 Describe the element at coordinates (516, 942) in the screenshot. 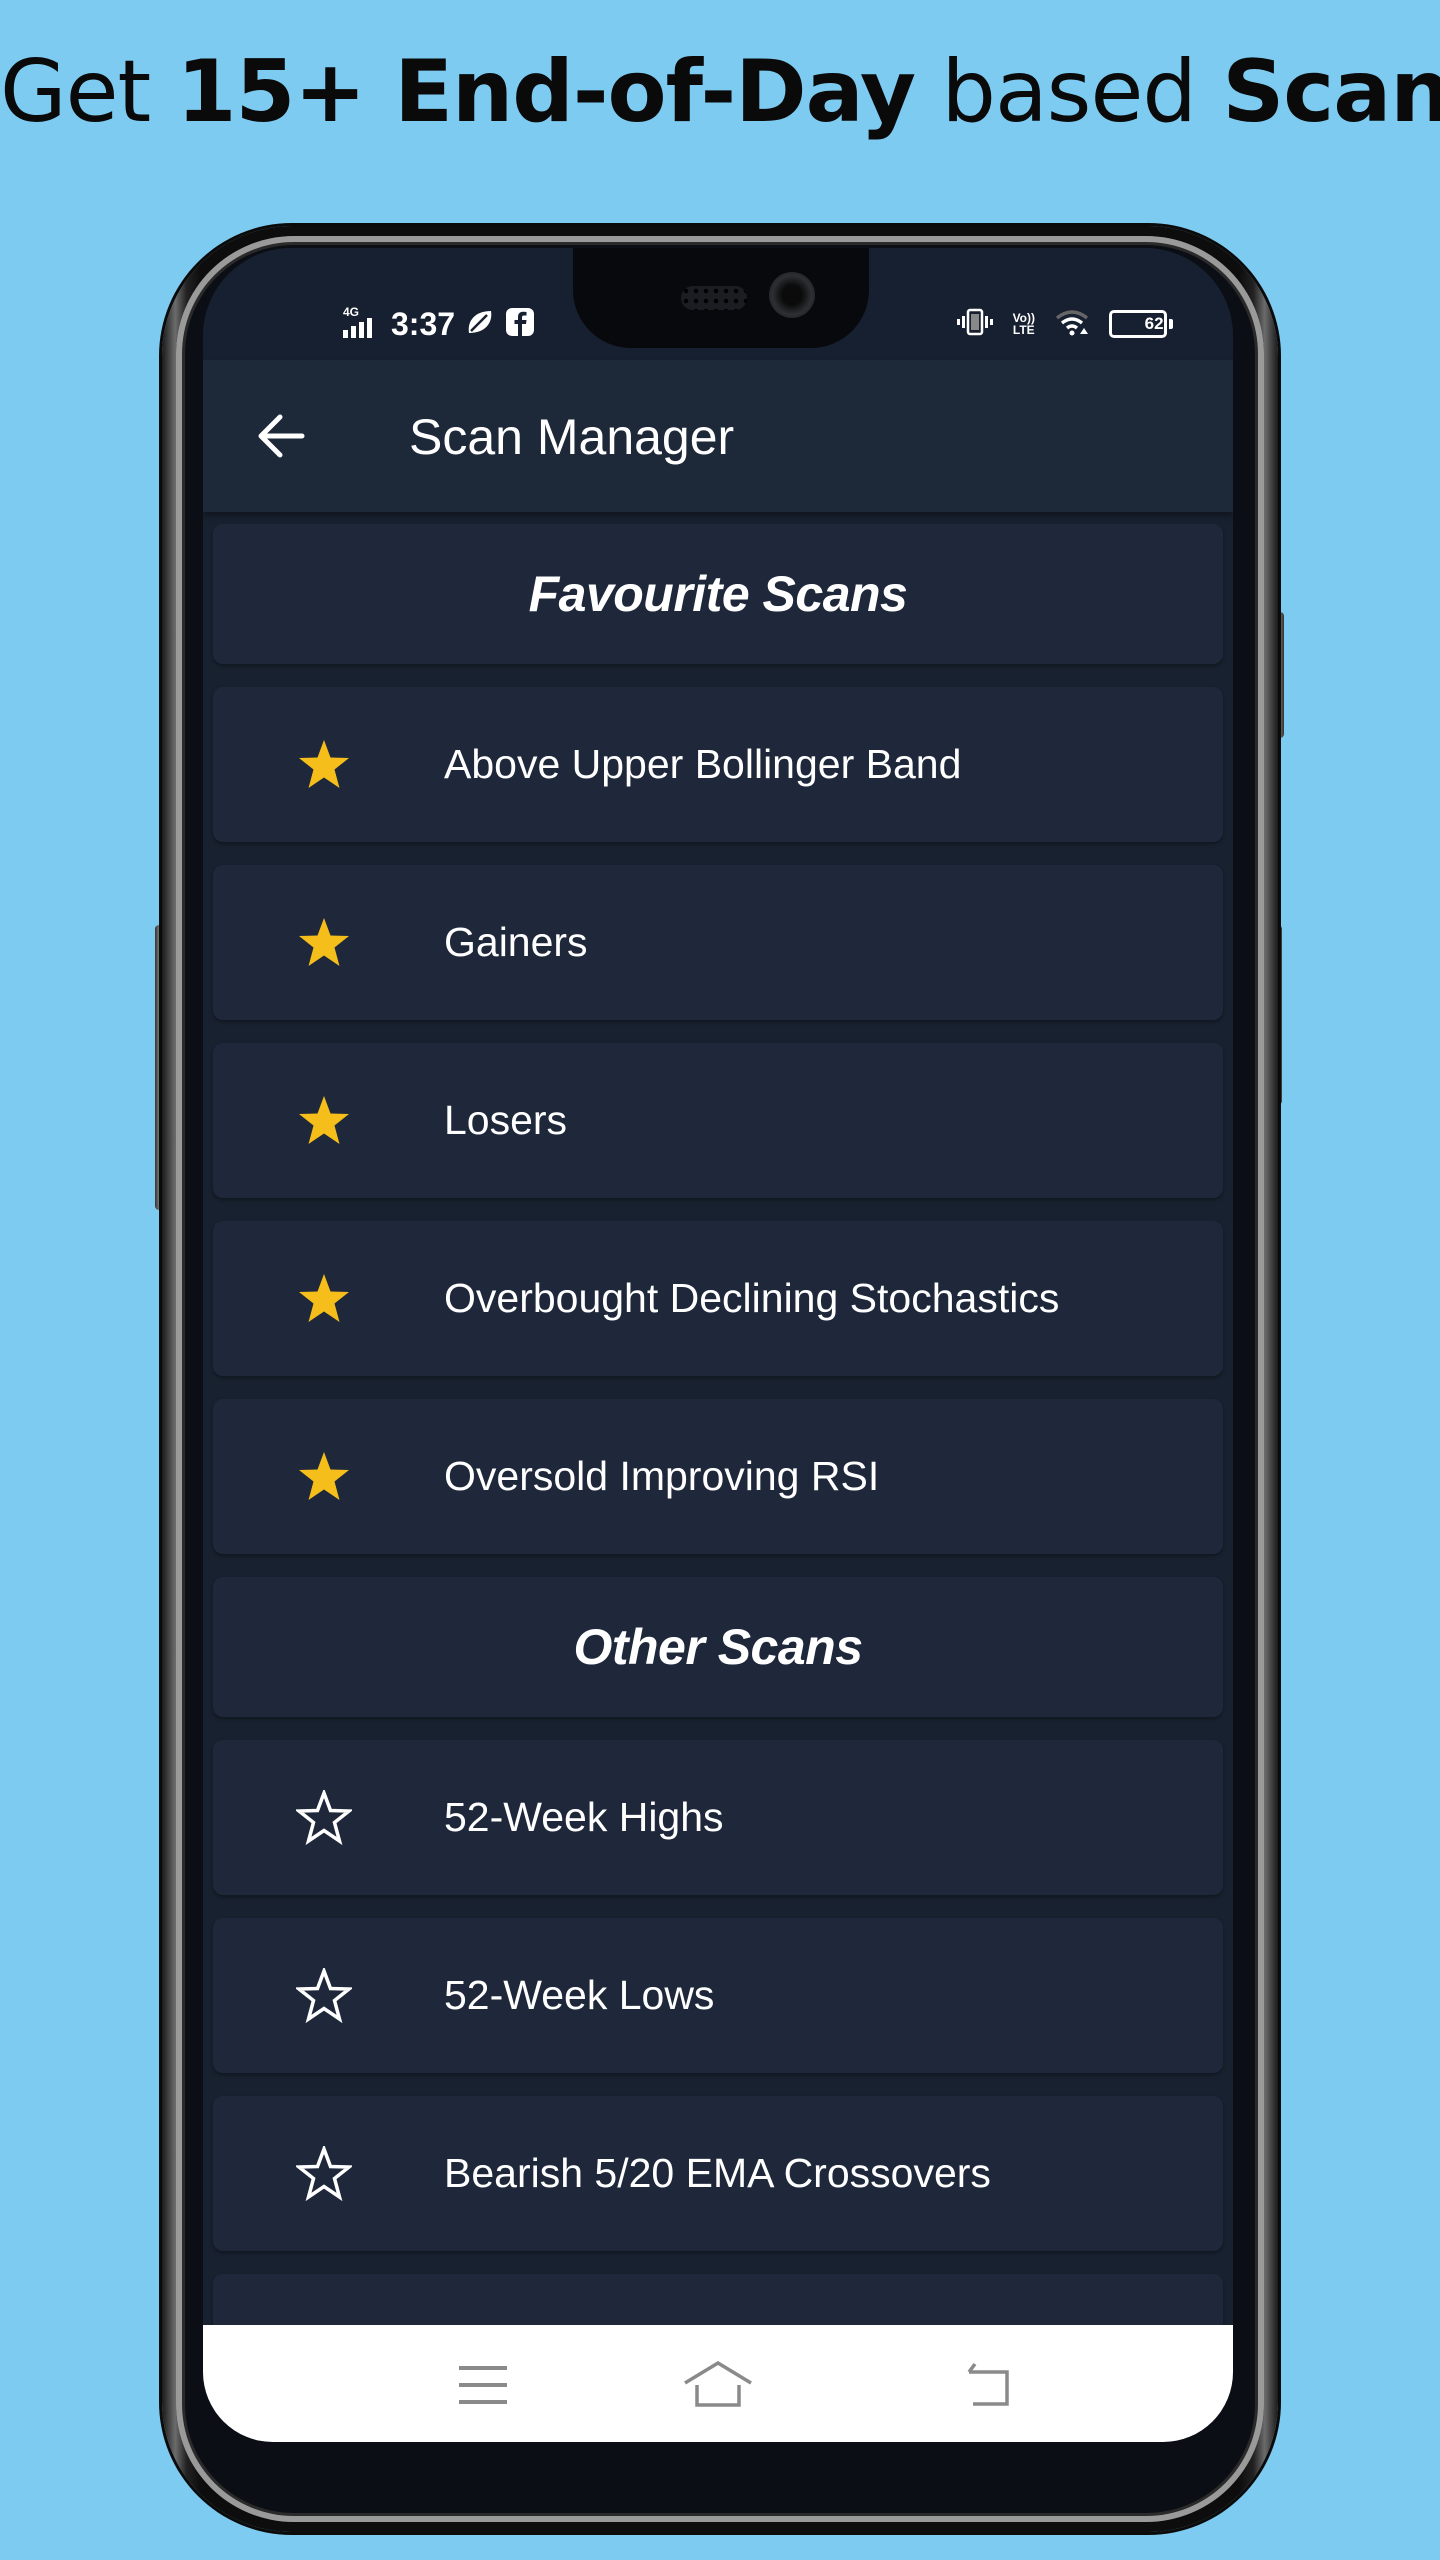

I see `scan-label: Gainers` at that location.